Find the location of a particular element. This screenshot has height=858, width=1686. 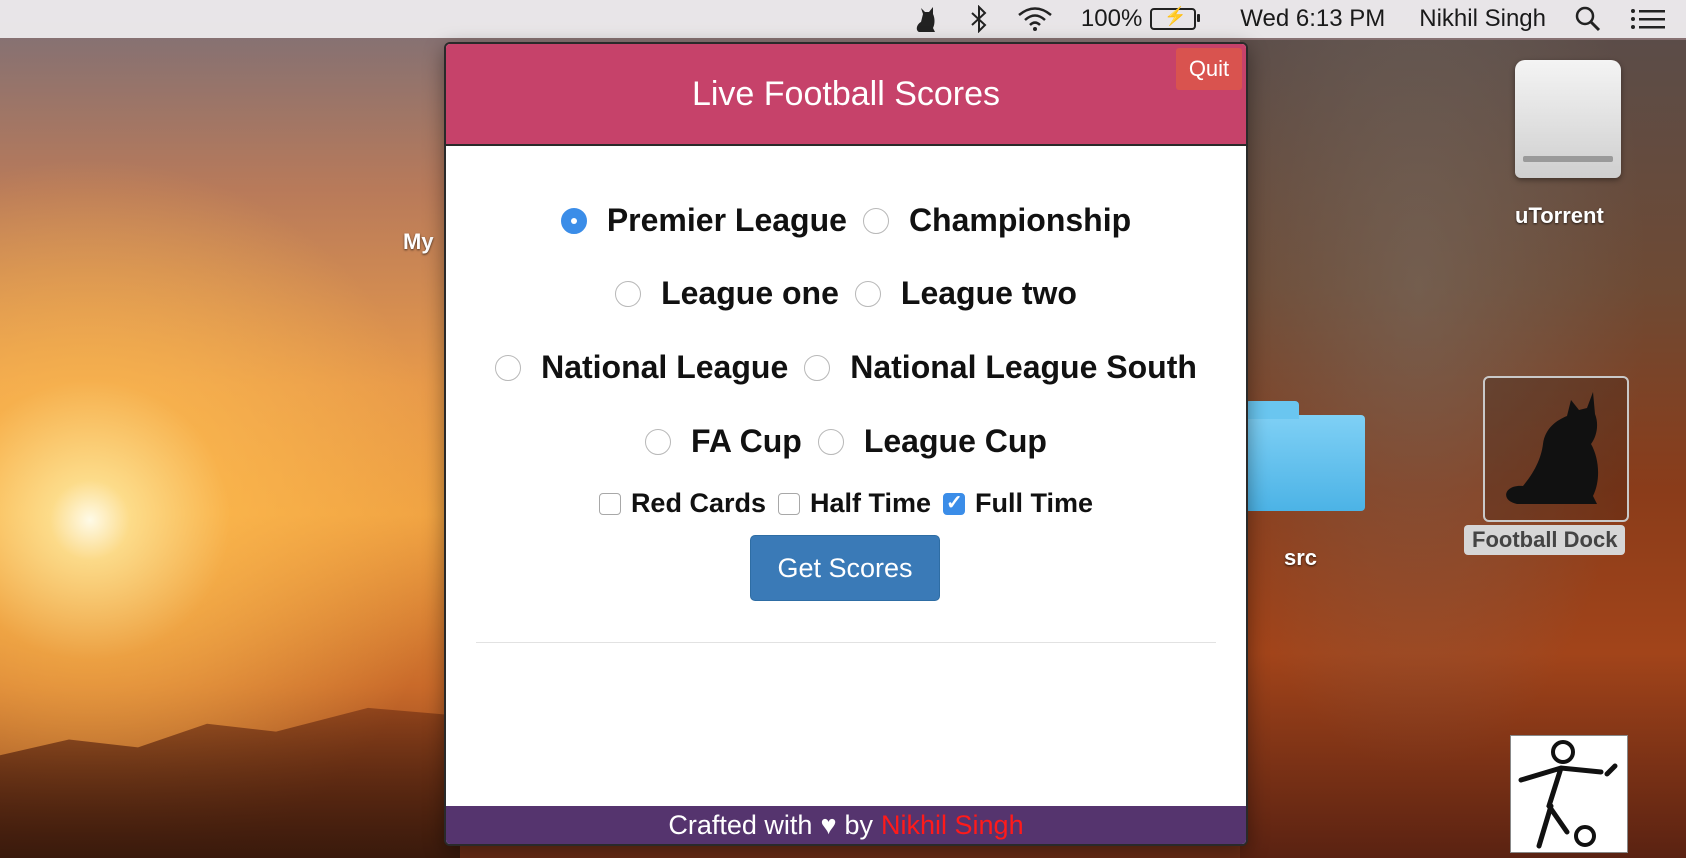

cat-icon is located at coordinates (926, 19).